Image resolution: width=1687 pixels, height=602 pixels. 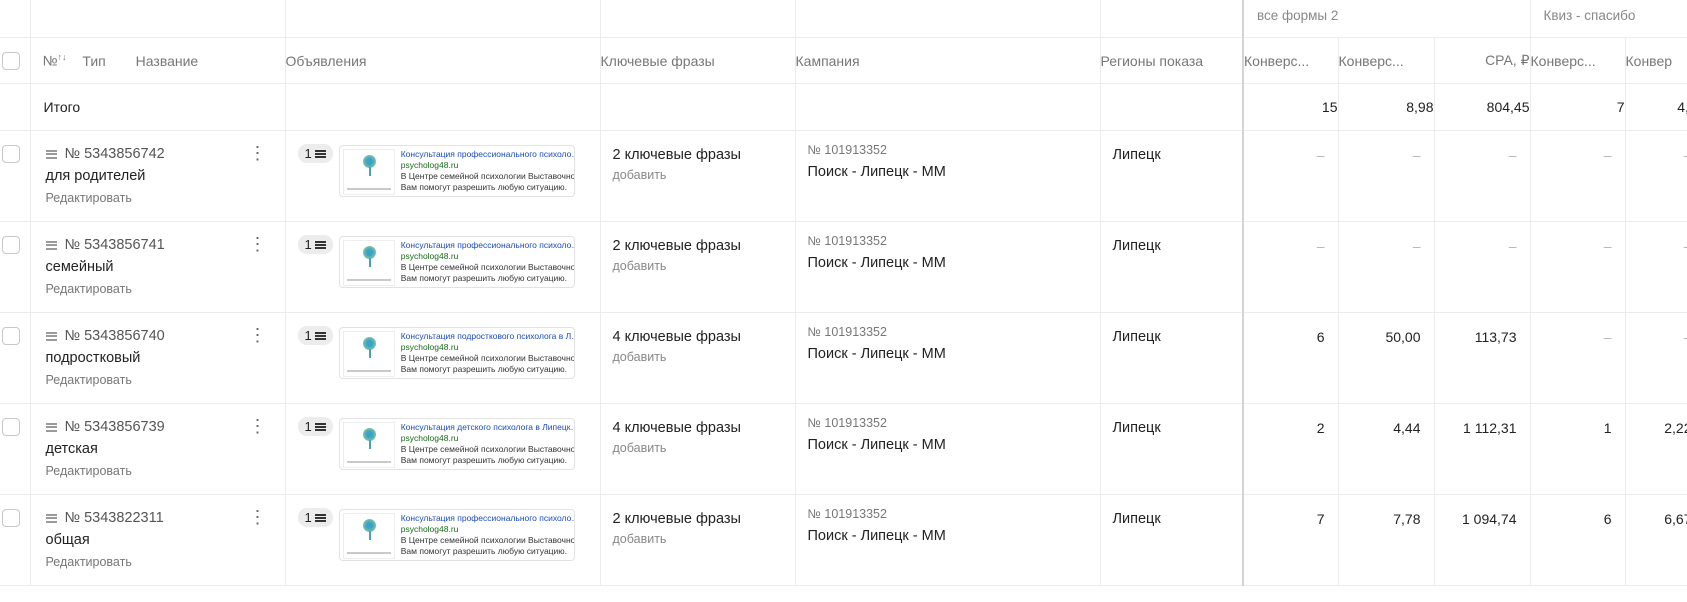 I want to click on group-header-all-forms: все формы 2, so click(x=1386, y=19).